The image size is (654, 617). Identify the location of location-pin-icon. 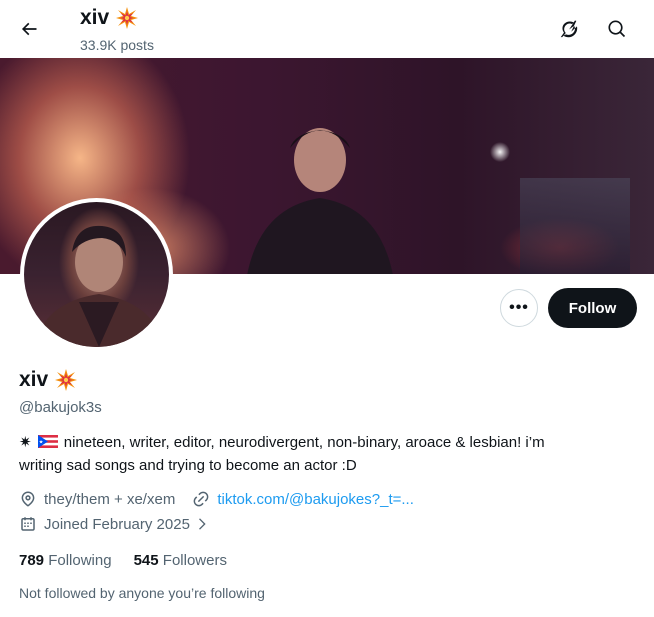
(28, 499).